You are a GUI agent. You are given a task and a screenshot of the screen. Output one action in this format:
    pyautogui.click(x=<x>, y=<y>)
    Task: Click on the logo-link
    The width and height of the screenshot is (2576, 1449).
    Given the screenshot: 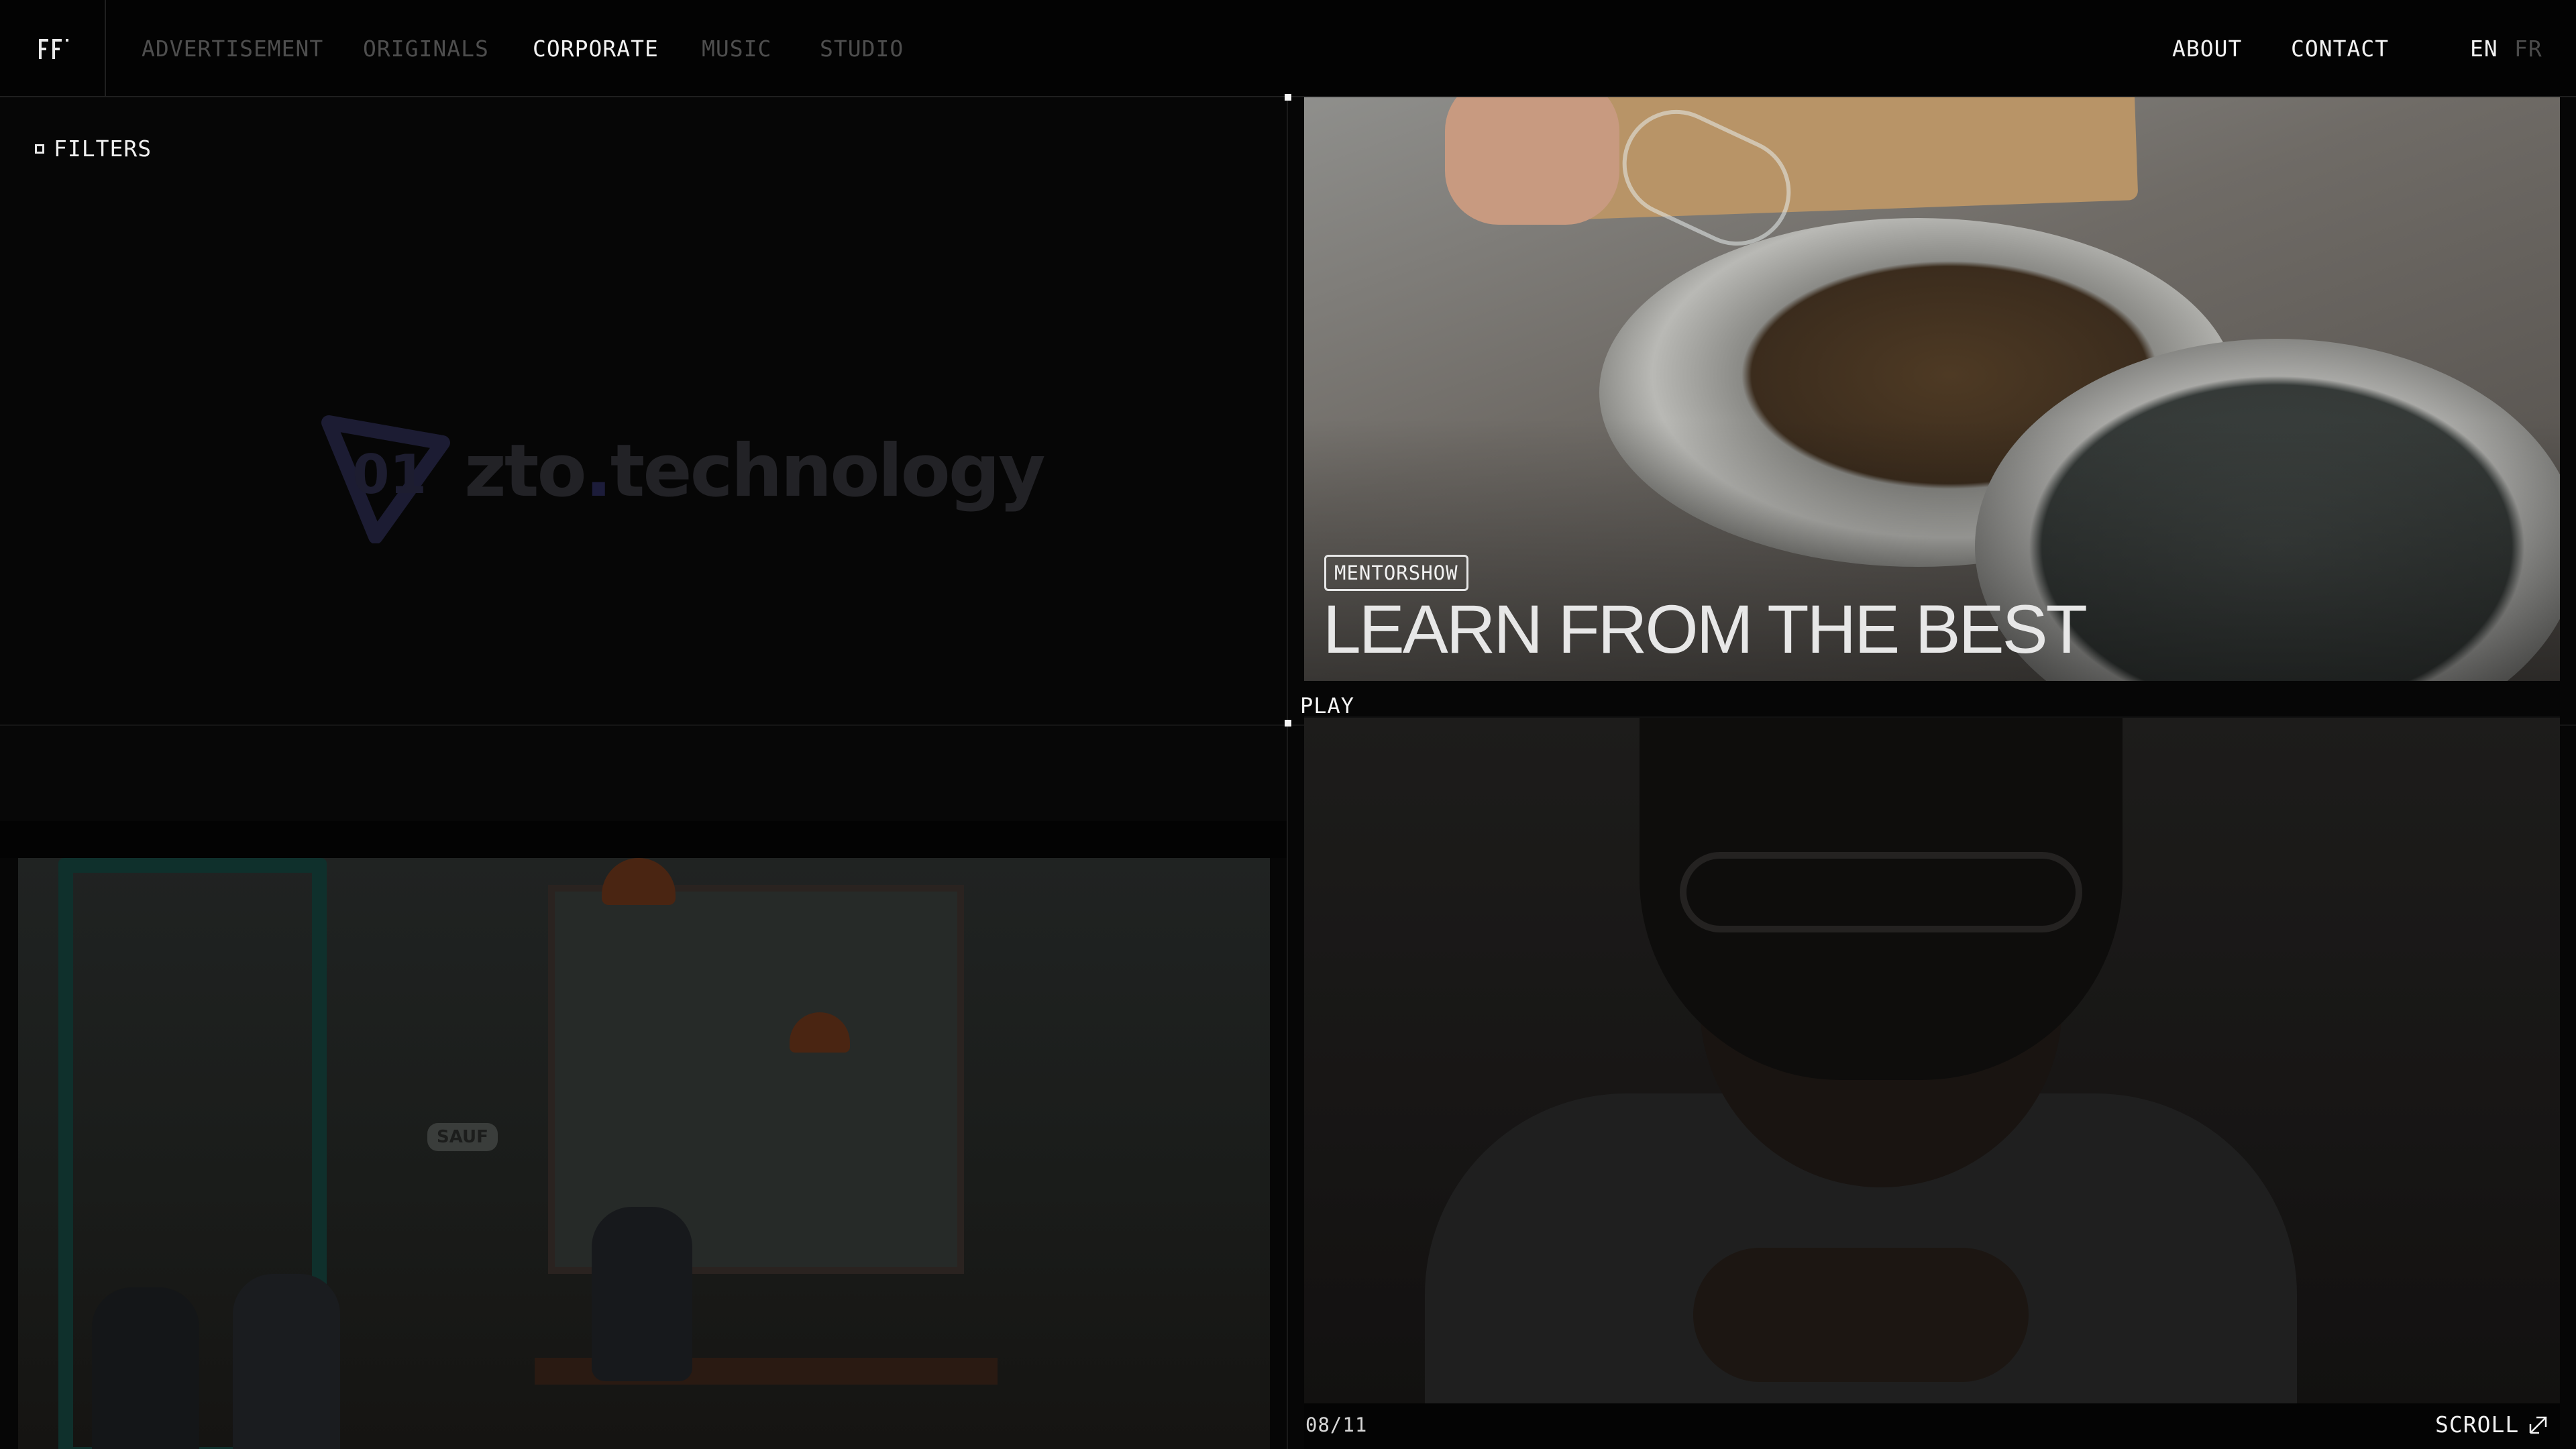 What is the action you would take?
    pyautogui.click(x=53, y=48)
    